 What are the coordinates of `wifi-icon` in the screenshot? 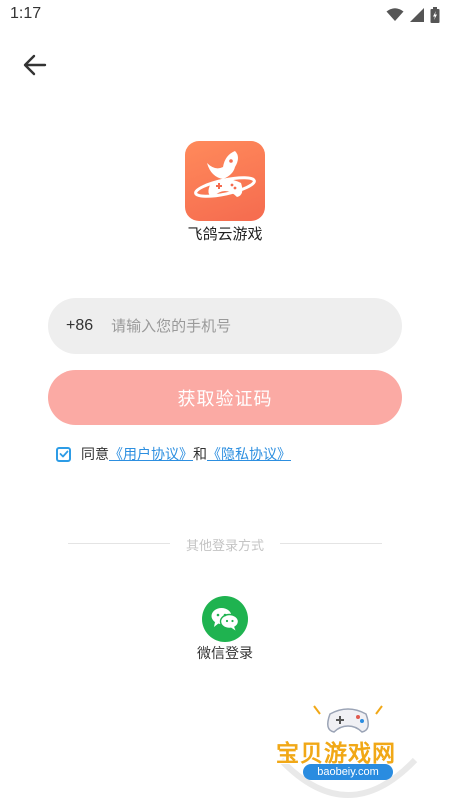 It's located at (395, 14).